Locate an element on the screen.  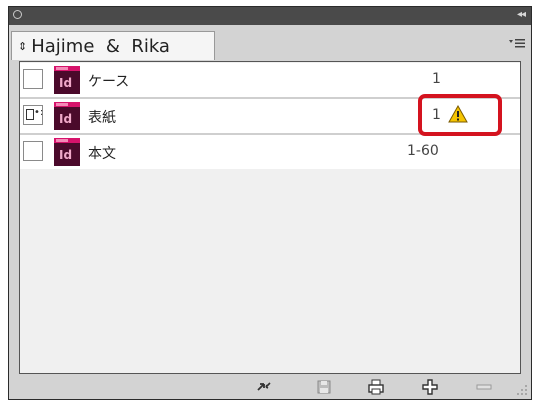
tab-bar: ⇕ Hajime & Rika is located at coordinates (270, 42).